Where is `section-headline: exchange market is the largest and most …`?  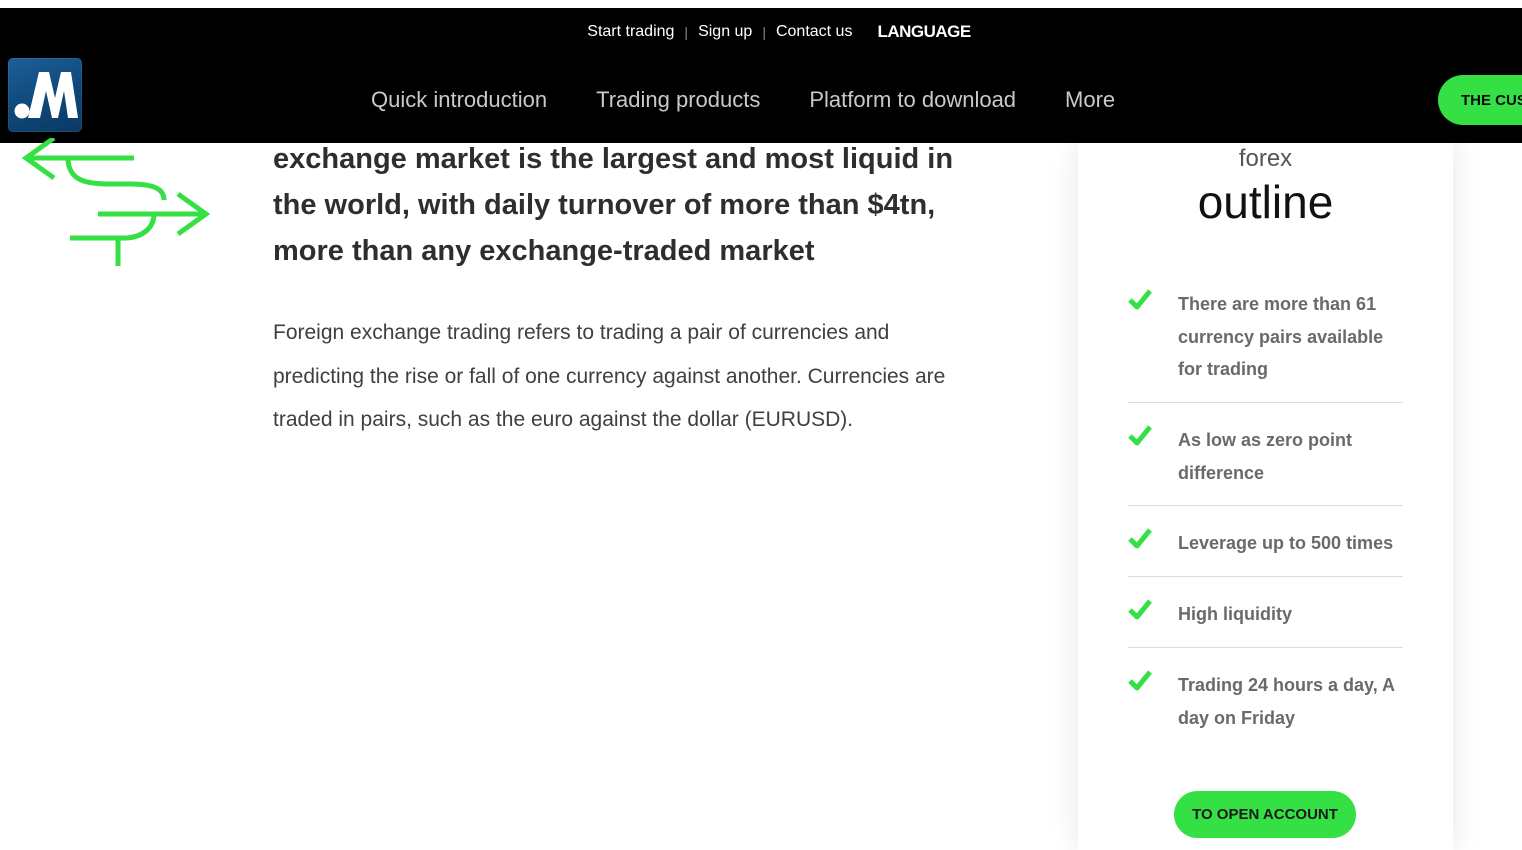 section-headline: exchange market is the largest and most … is located at coordinates (613, 205).